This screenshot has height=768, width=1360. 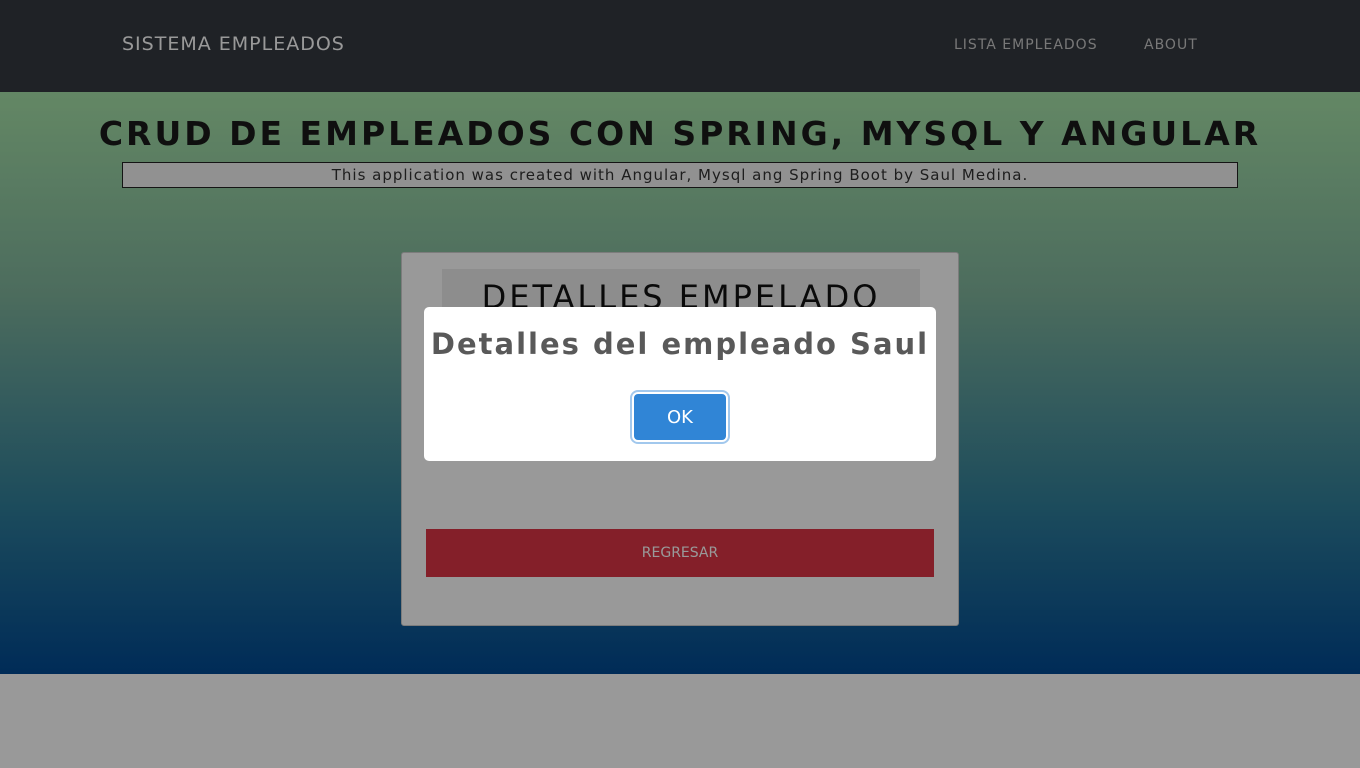 I want to click on dialog-title: Detalles del empleado Saul, so click(x=680, y=344).